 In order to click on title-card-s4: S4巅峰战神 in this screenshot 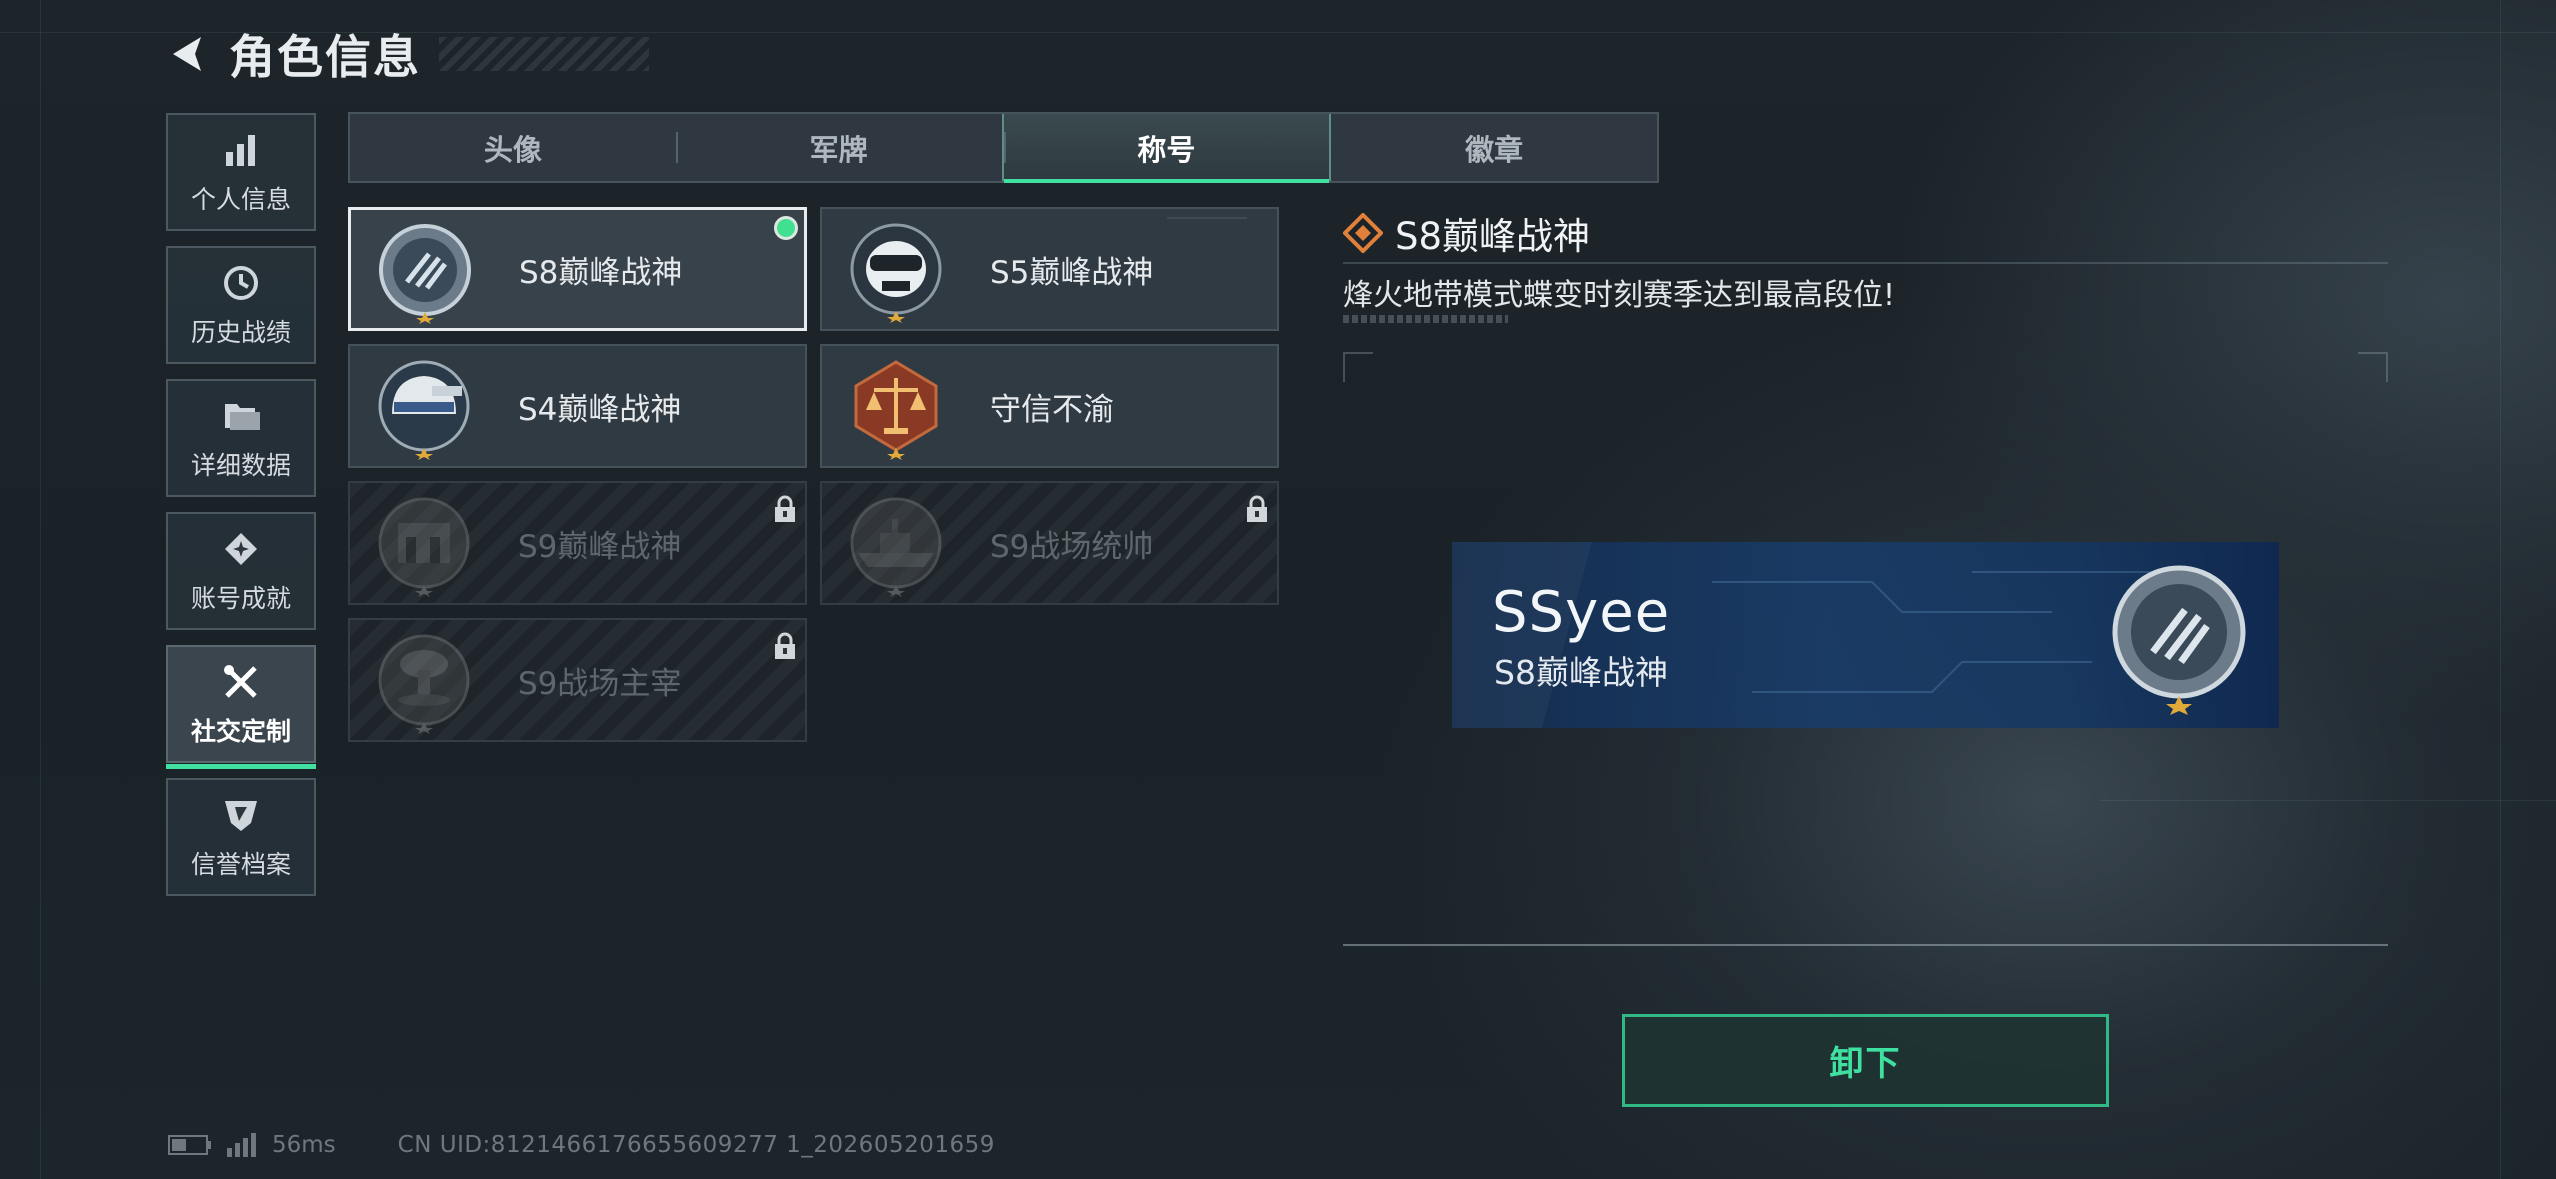, I will do `click(577, 406)`.